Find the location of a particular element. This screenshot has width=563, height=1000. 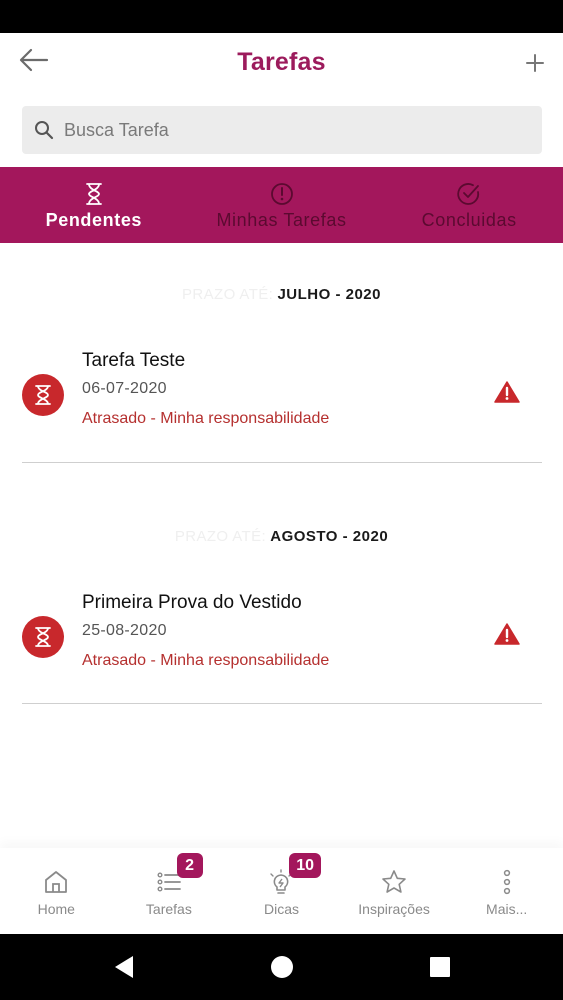

section-header: PRAZO ATÉ: AGOSTO - 2020 is located at coordinates (281, 536).